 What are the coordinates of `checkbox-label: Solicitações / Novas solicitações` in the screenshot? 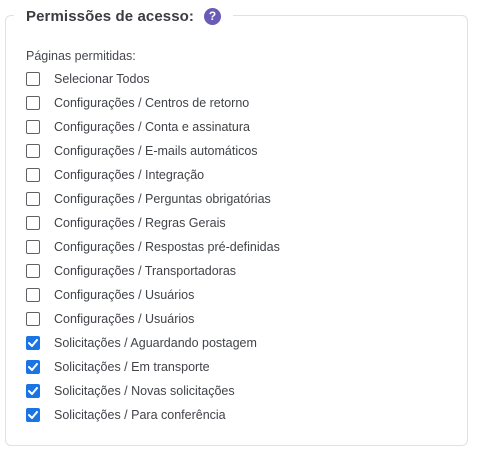 It's located at (144, 391).